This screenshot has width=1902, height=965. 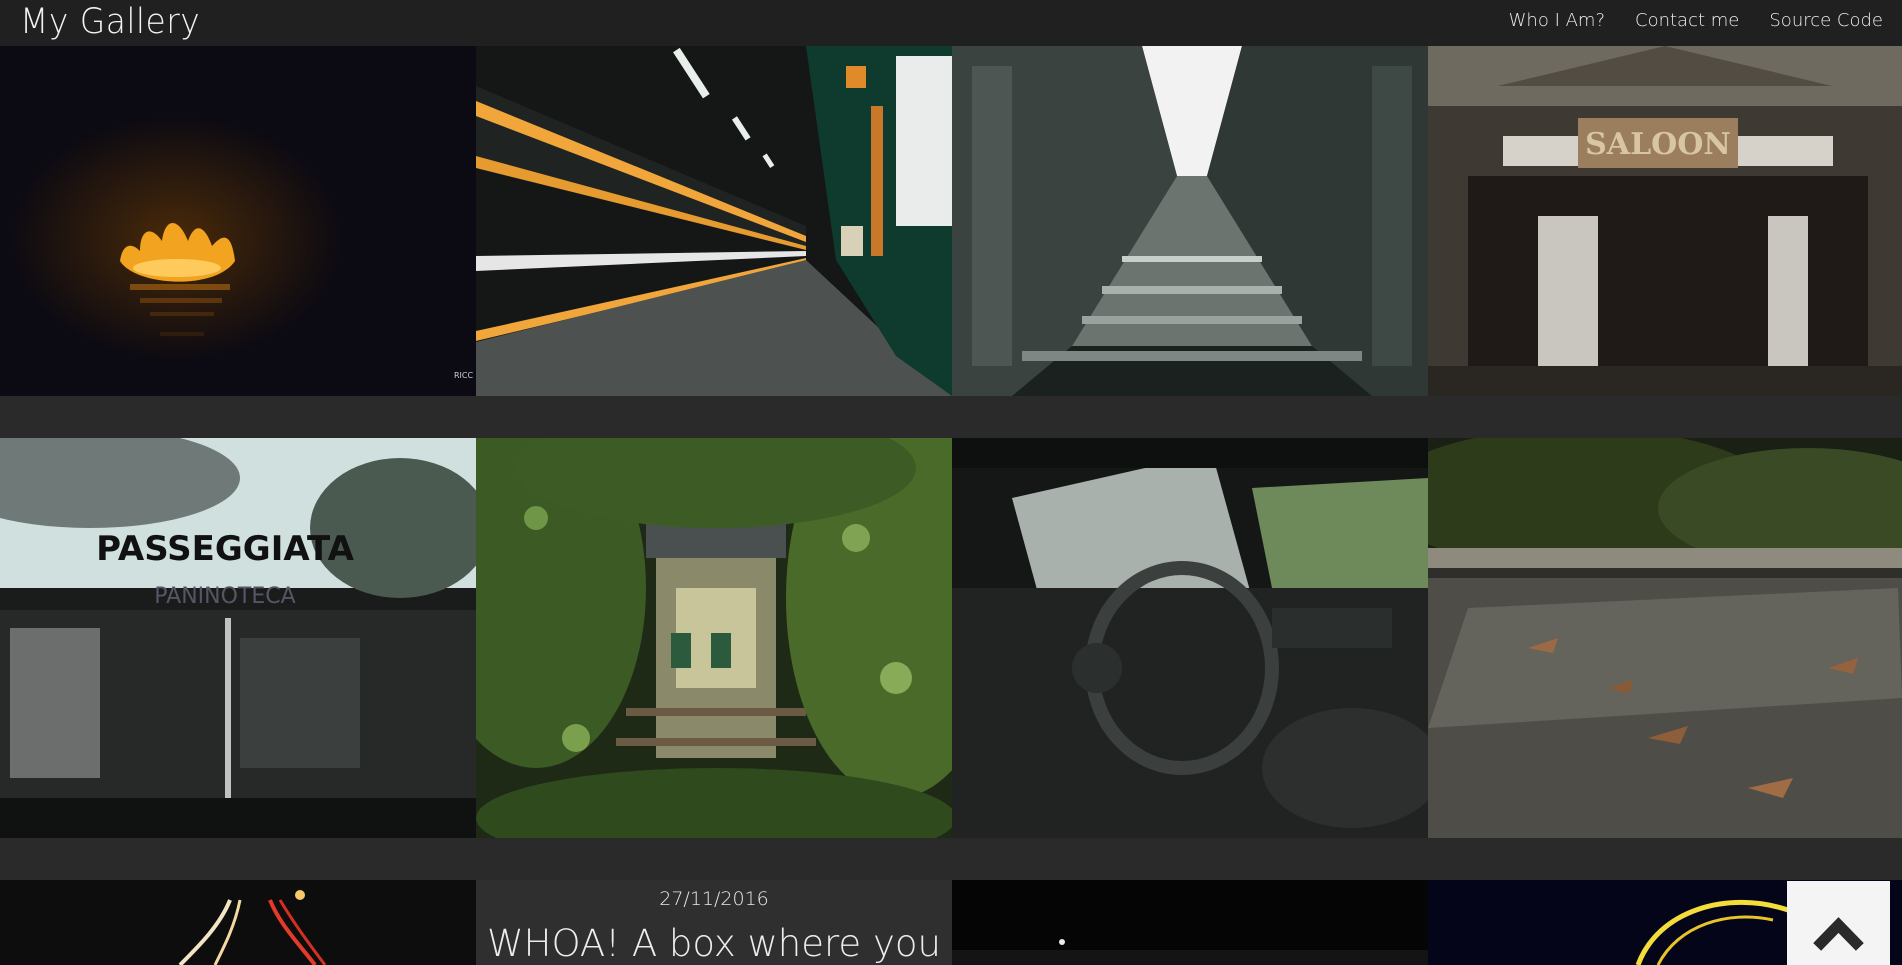 I want to click on gallery-photo-overgrown, so click(x=714, y=638).